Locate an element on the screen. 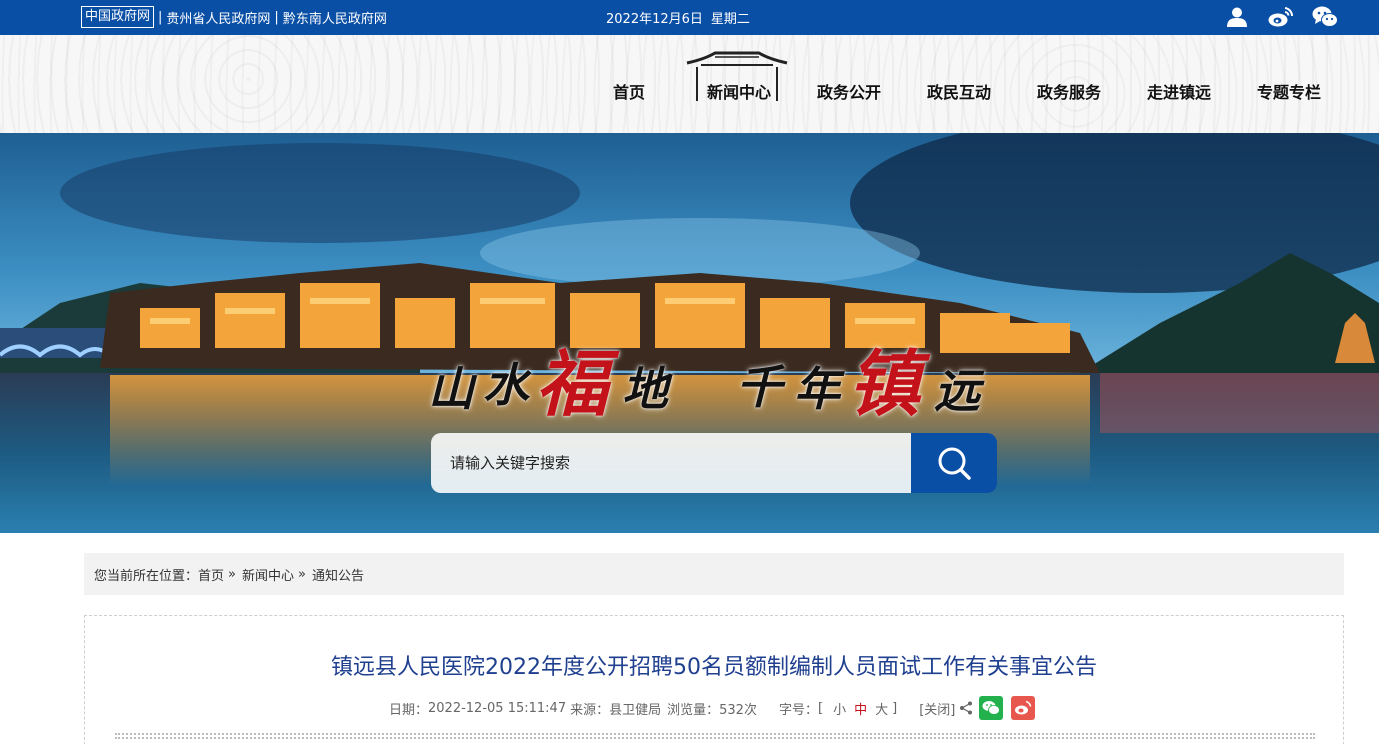  search-button is located at coordinates (954, 463).